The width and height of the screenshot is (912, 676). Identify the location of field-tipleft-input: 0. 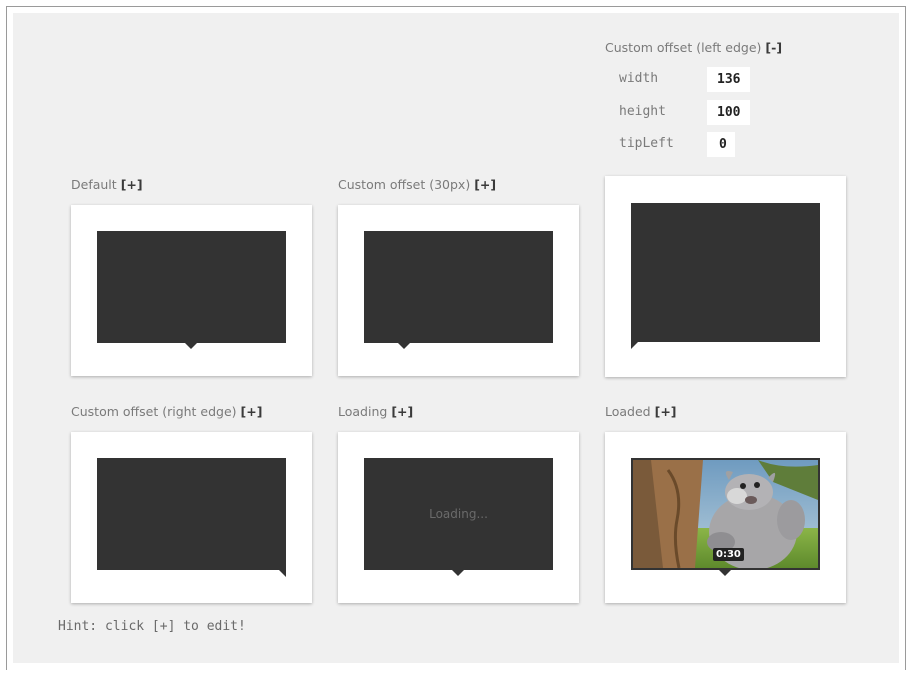
(721, 144).